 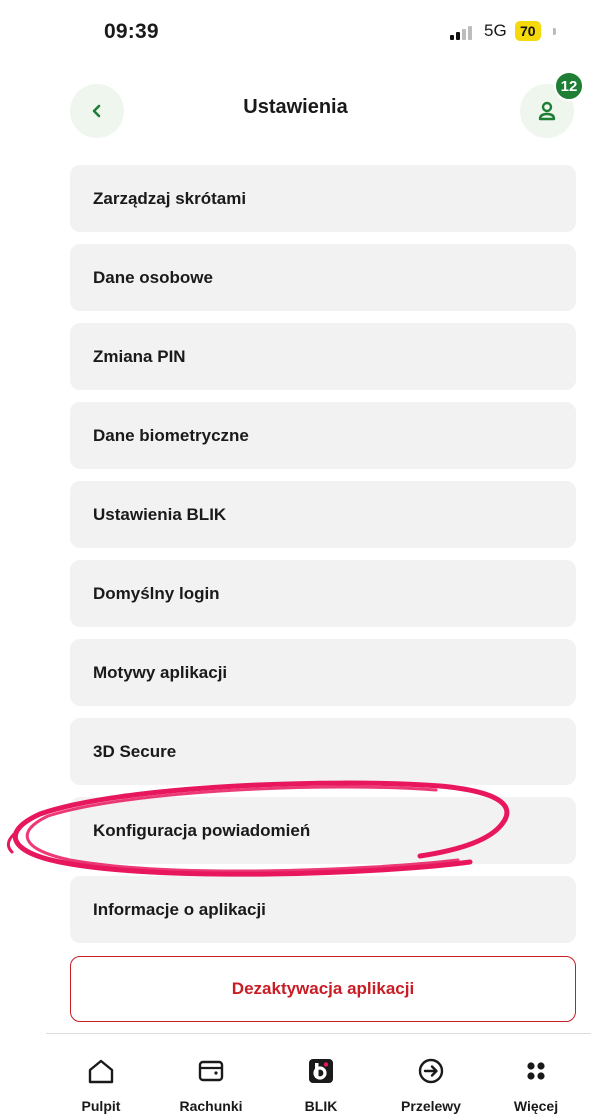 What do you see at coordinates (431, 1106) in the screenshot?
I see `nav-label-przelewy: Przelewy` at bounding box center [431, 1106].